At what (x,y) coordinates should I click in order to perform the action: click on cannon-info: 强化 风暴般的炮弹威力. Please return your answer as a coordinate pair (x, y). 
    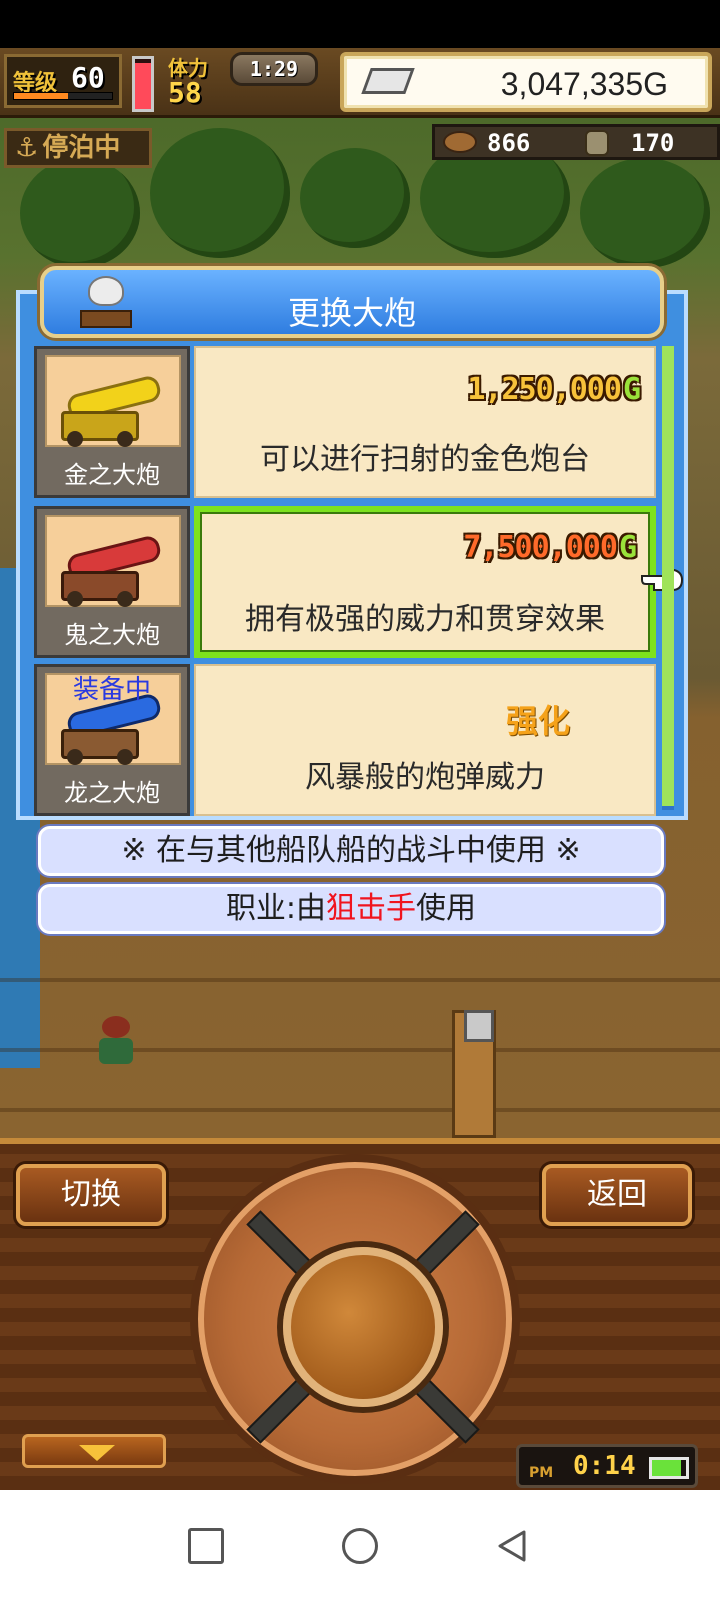
    Looking at the image, I should click on (425, 740).